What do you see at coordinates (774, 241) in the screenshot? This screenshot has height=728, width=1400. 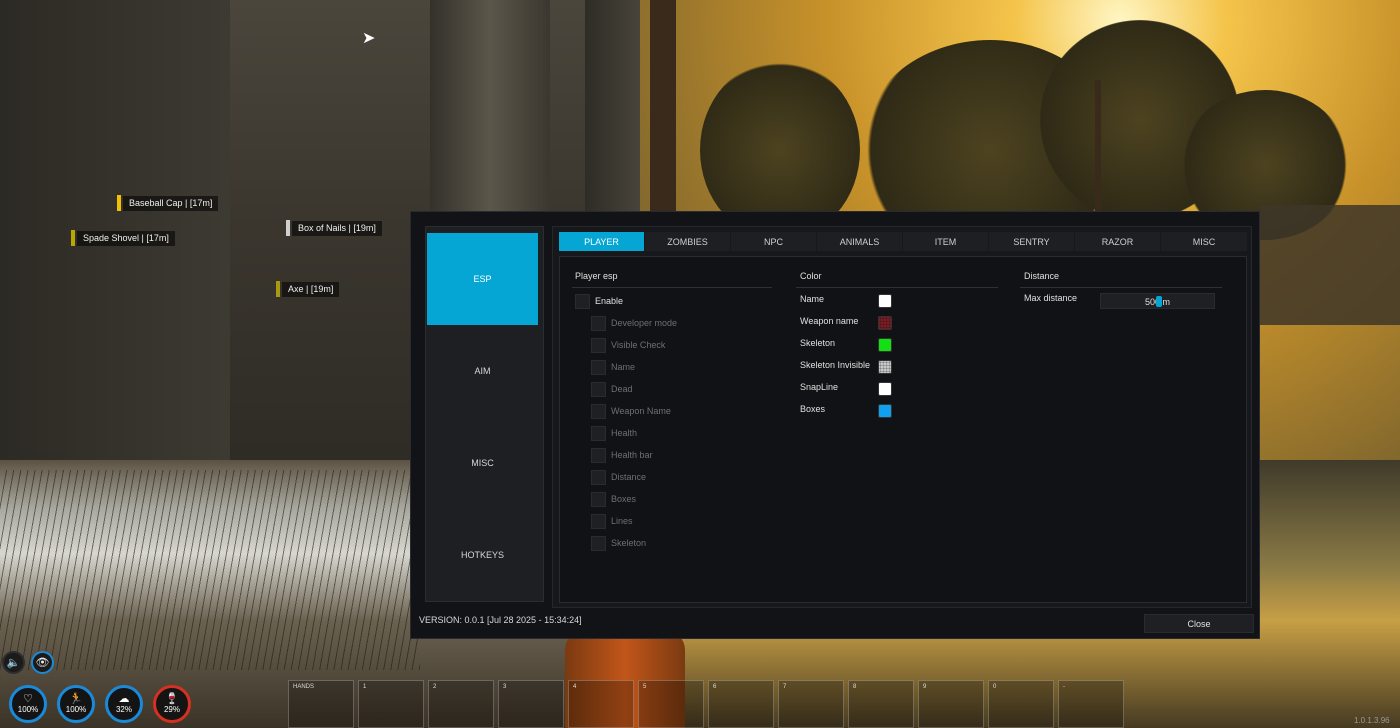 I see `tab-npc: NPC` at bounding box center [774, 241].